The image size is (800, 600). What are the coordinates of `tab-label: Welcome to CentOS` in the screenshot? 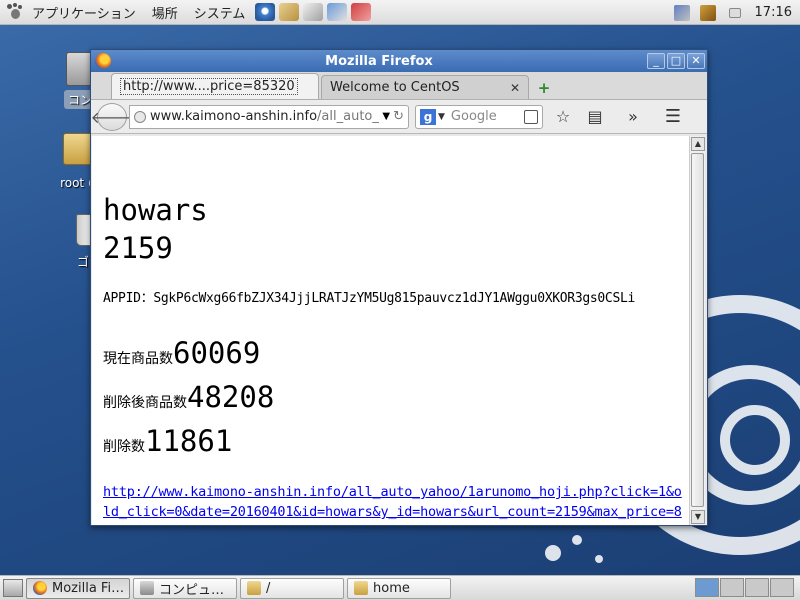 It's located at (395, 87).